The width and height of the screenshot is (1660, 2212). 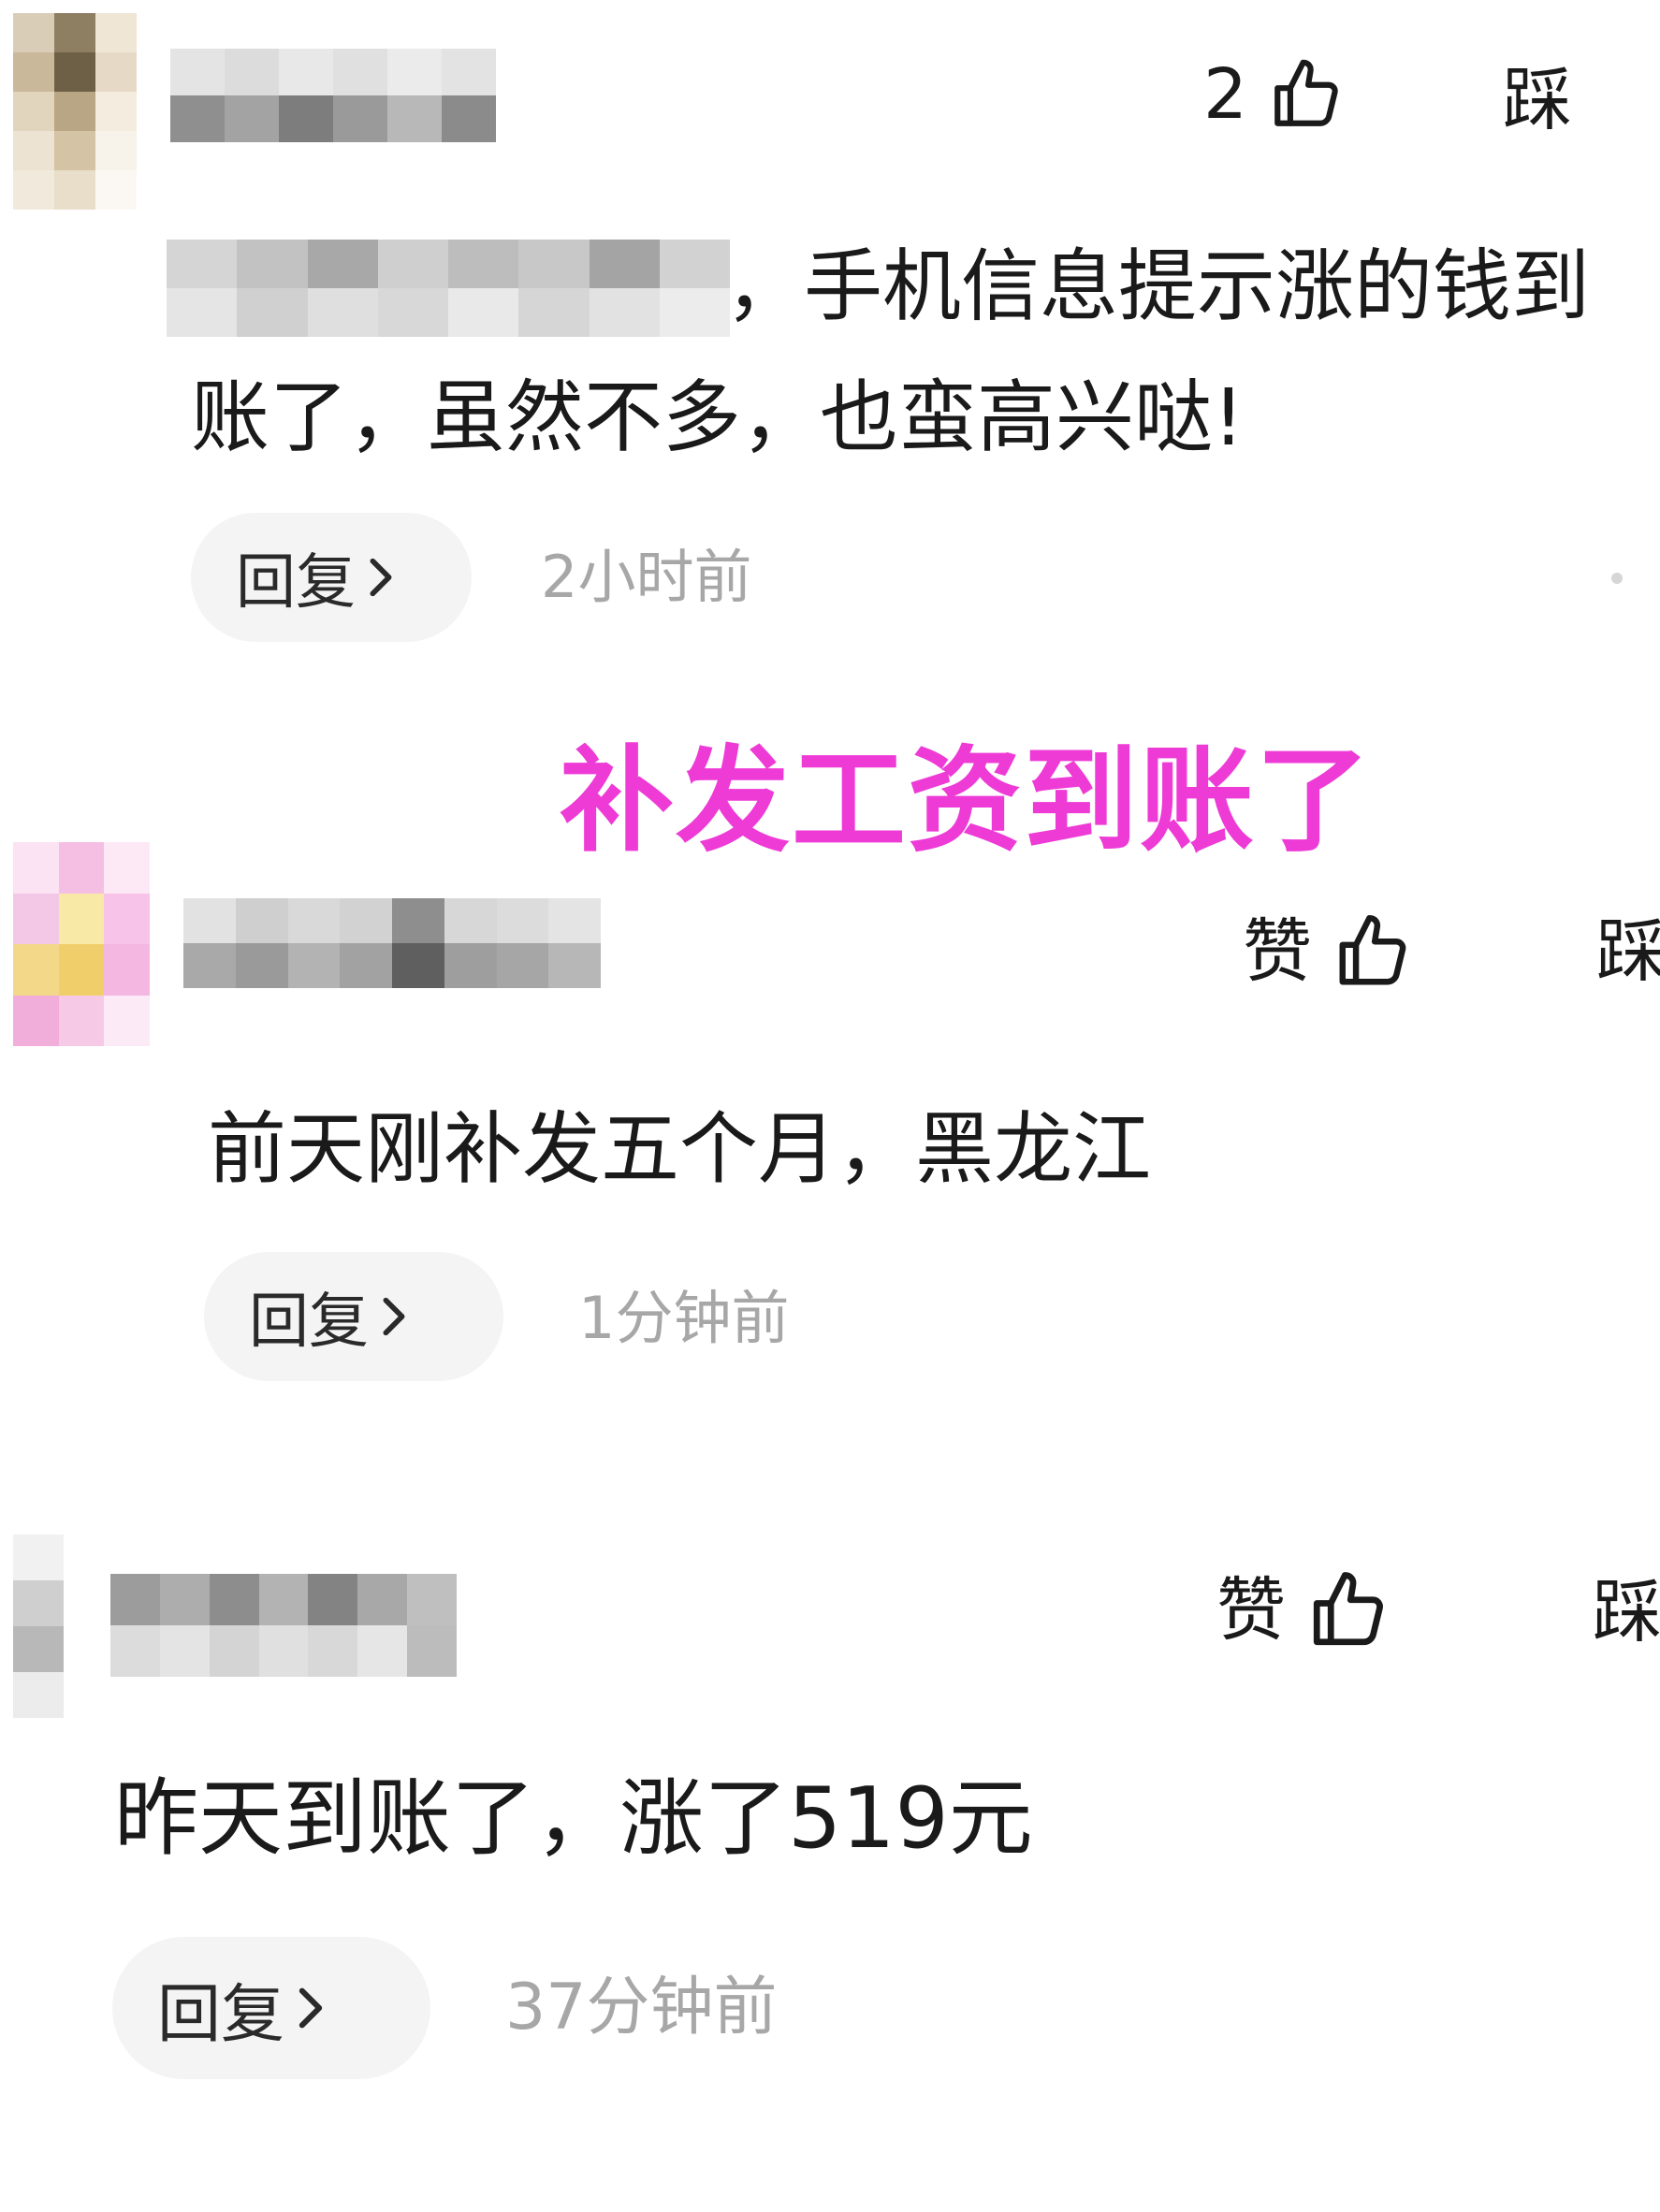 What do you see at coordinates (684, 1318) in the screenshot?
I see `timestamp: 1分钟前` at bounding box center [684, 1318].